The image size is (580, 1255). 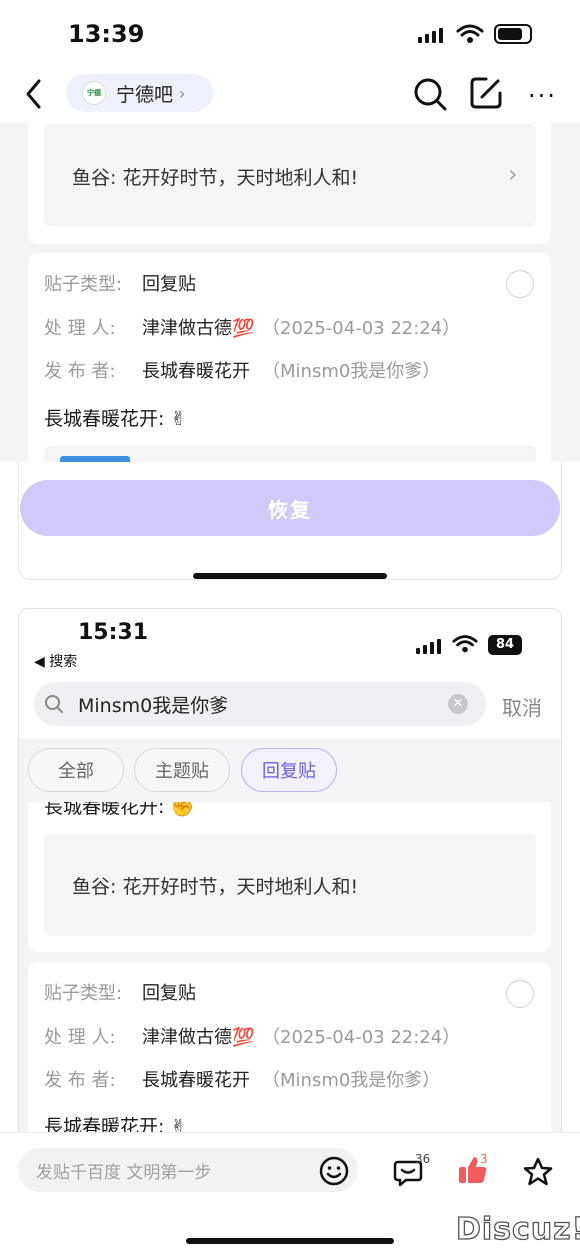 I want to click on forum-name: 宁德吧, so click(x=145, y=94).